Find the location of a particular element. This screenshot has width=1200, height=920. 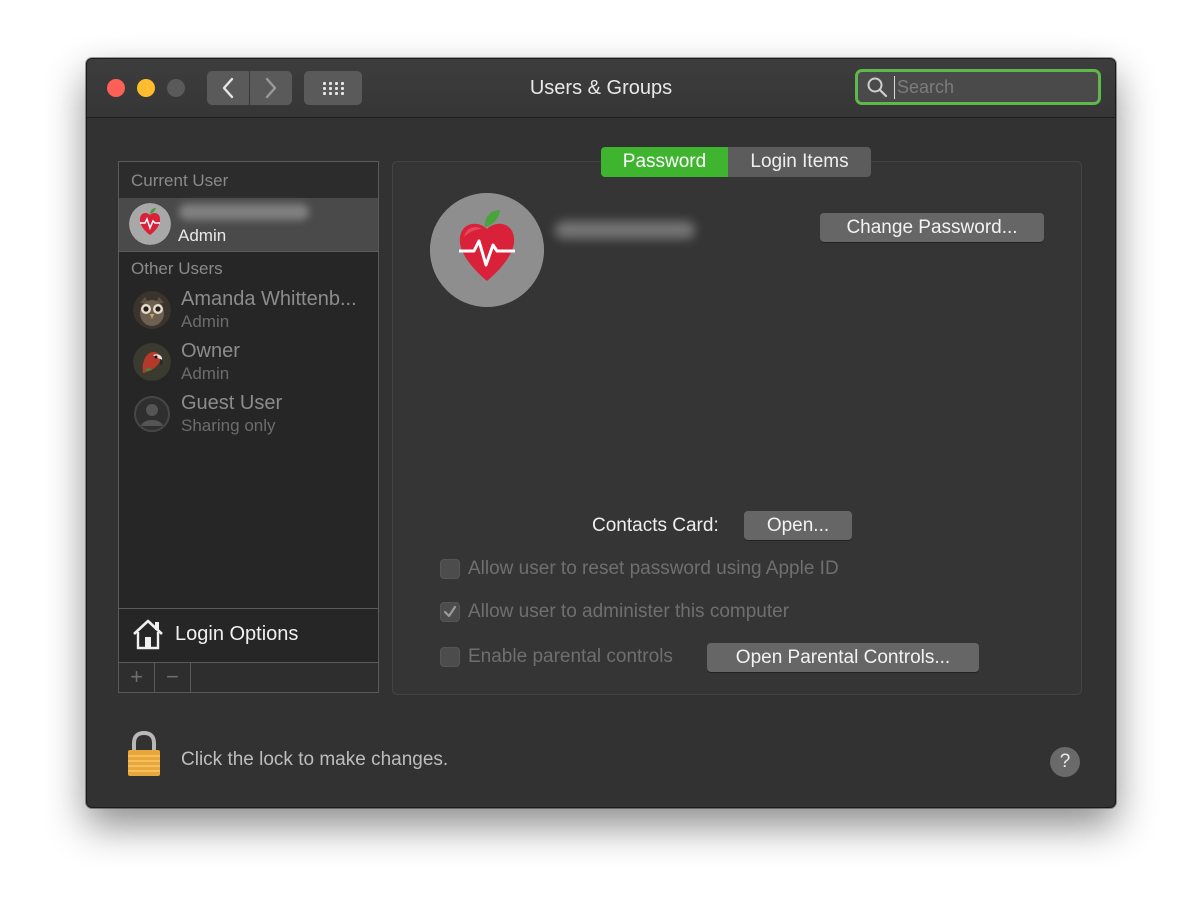

search-input is located at coordinates (991, 87).